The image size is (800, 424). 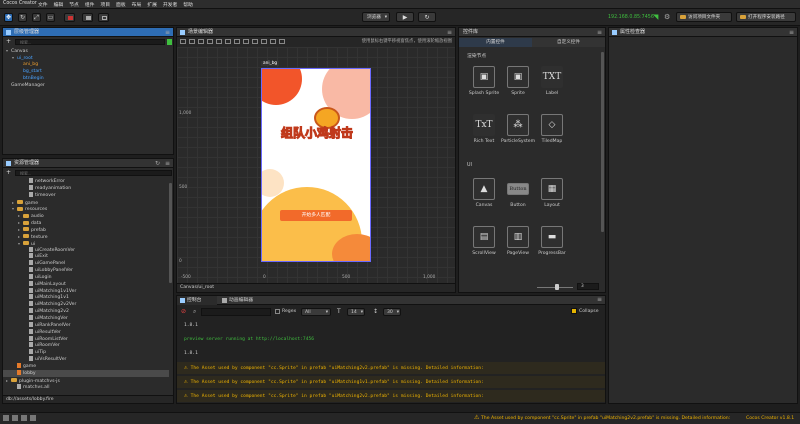 I want to click on widget-canvas: ▲ Canvas, so click(x=484, y=193).